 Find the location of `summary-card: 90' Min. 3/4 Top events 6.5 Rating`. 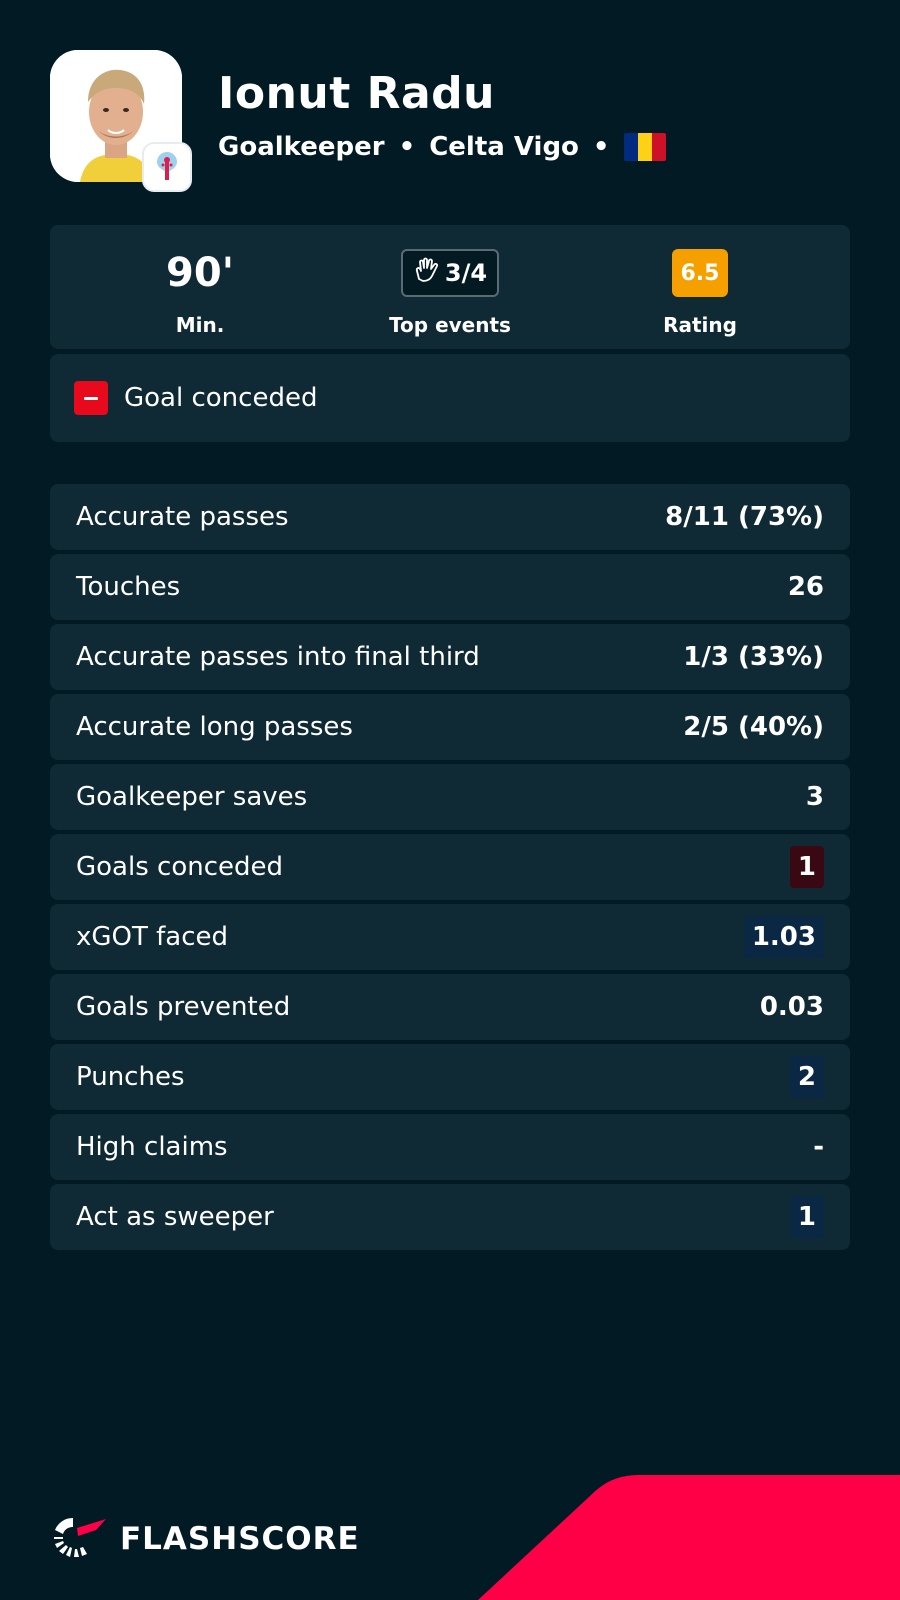

summary-card: 90' Min. 3/4 Top events 6.5 Rating is located at coordinates (450, 287).